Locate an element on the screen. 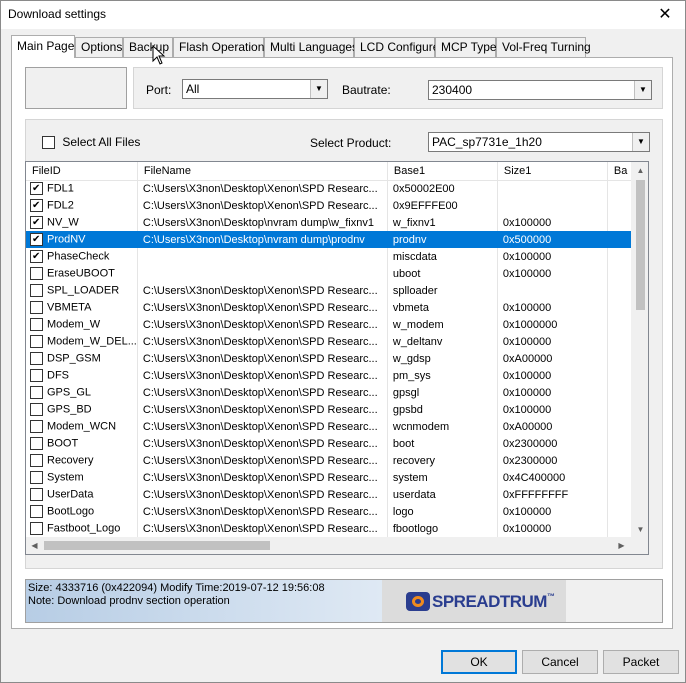 Image resolution: width=686 pixels, height=683 pixels. col-header-filename: FileName is located at coordinates (262, 171).